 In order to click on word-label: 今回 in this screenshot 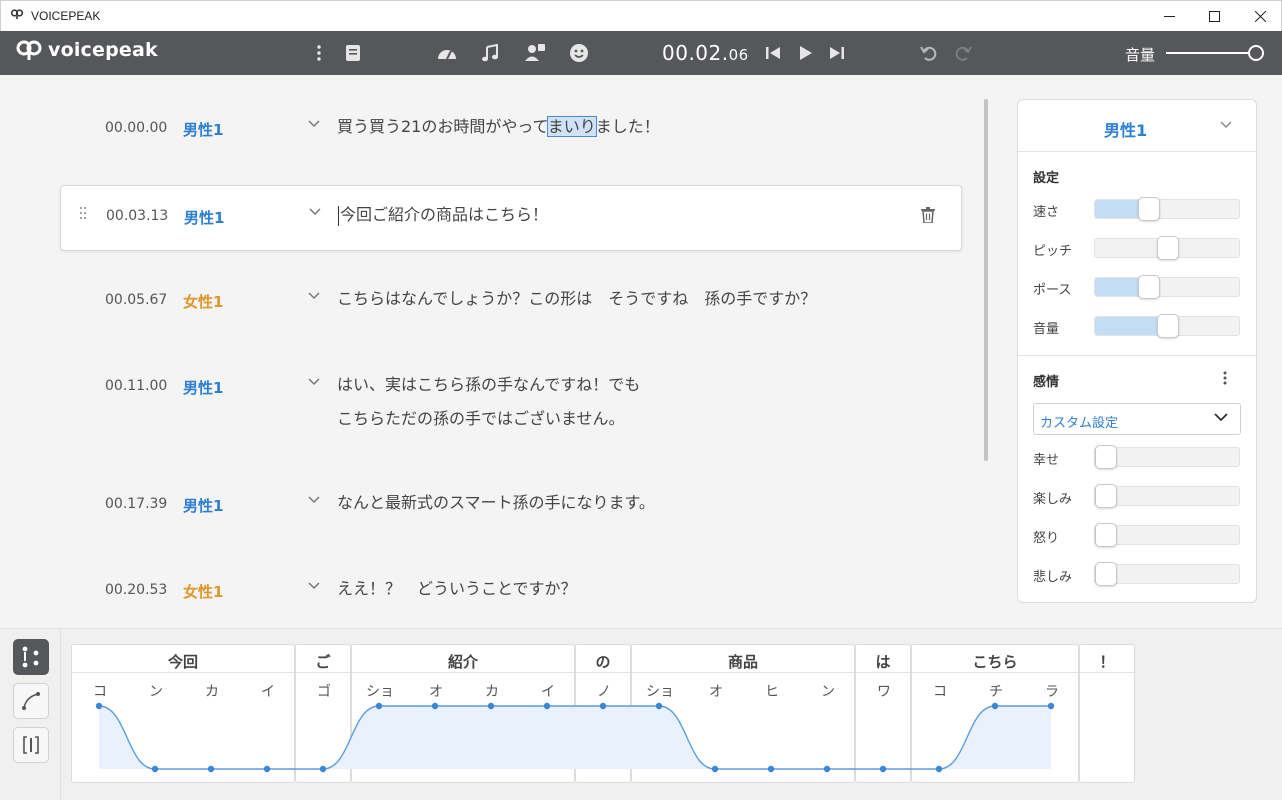, I will do `click(182, 662)`.